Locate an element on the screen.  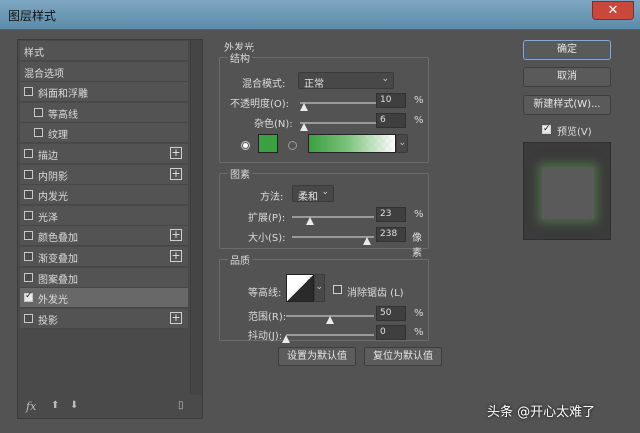
style-list-item: 描边 + is located at coordinates (104, 154).